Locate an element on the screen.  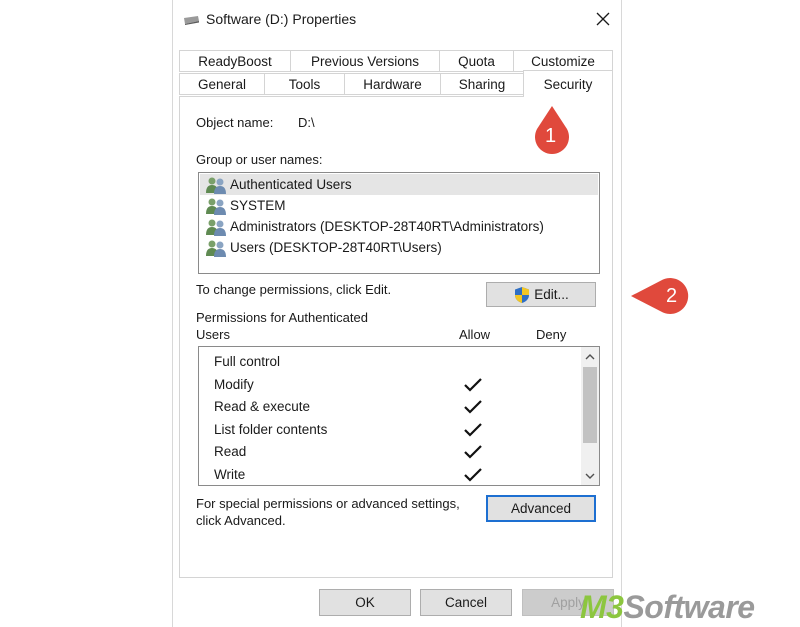
watermark-logo: M3 Software is located at coordinates (667, 607).